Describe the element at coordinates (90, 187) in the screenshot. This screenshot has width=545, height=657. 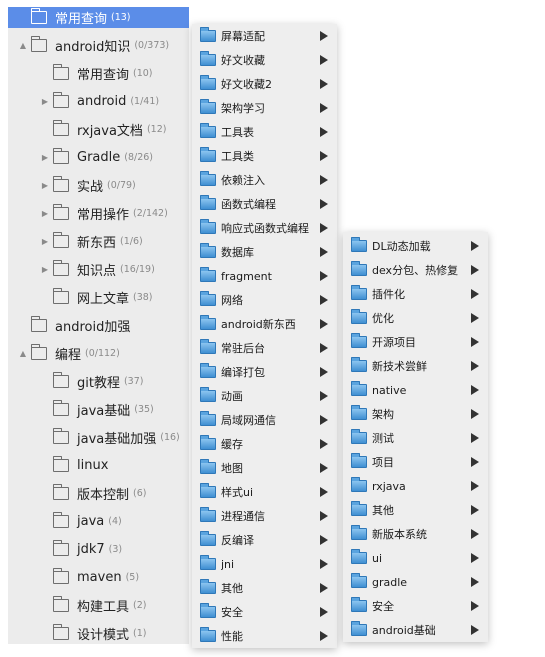
I see `sidebar-item-label: 实战` at that location.